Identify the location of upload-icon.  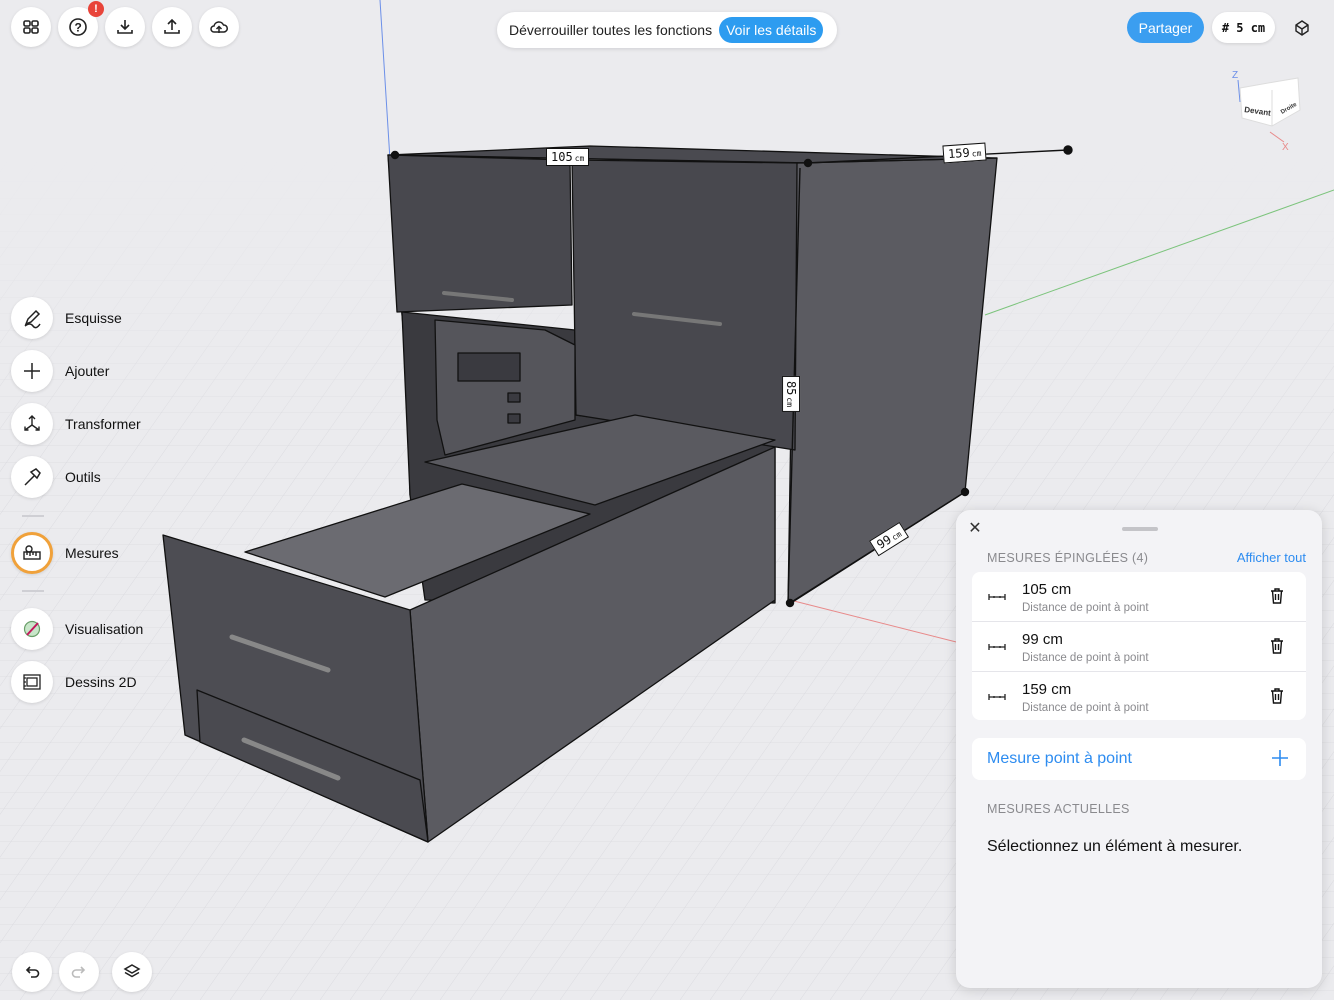
(172, 26).